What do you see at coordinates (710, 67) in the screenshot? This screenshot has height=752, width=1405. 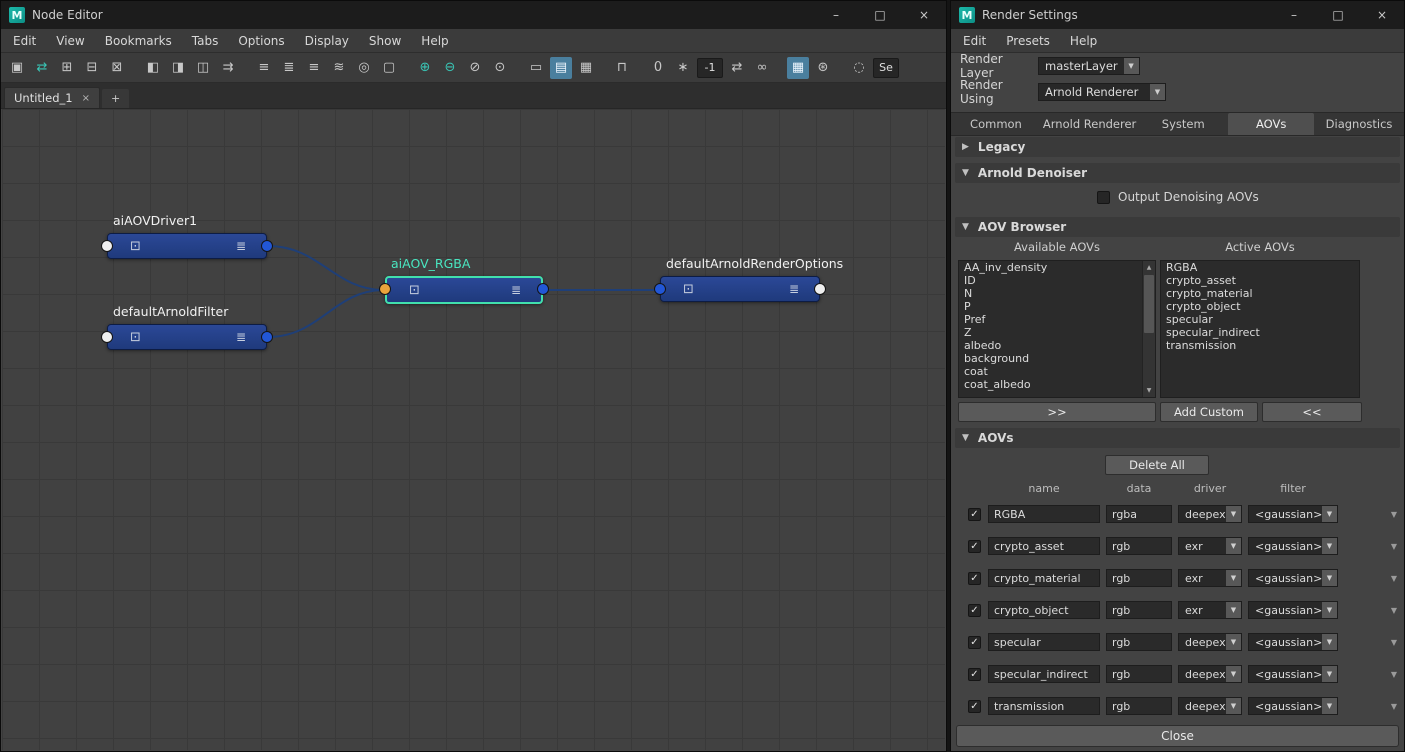 I see `traversal-depth-field: -1` at bounding box center [710, 67].